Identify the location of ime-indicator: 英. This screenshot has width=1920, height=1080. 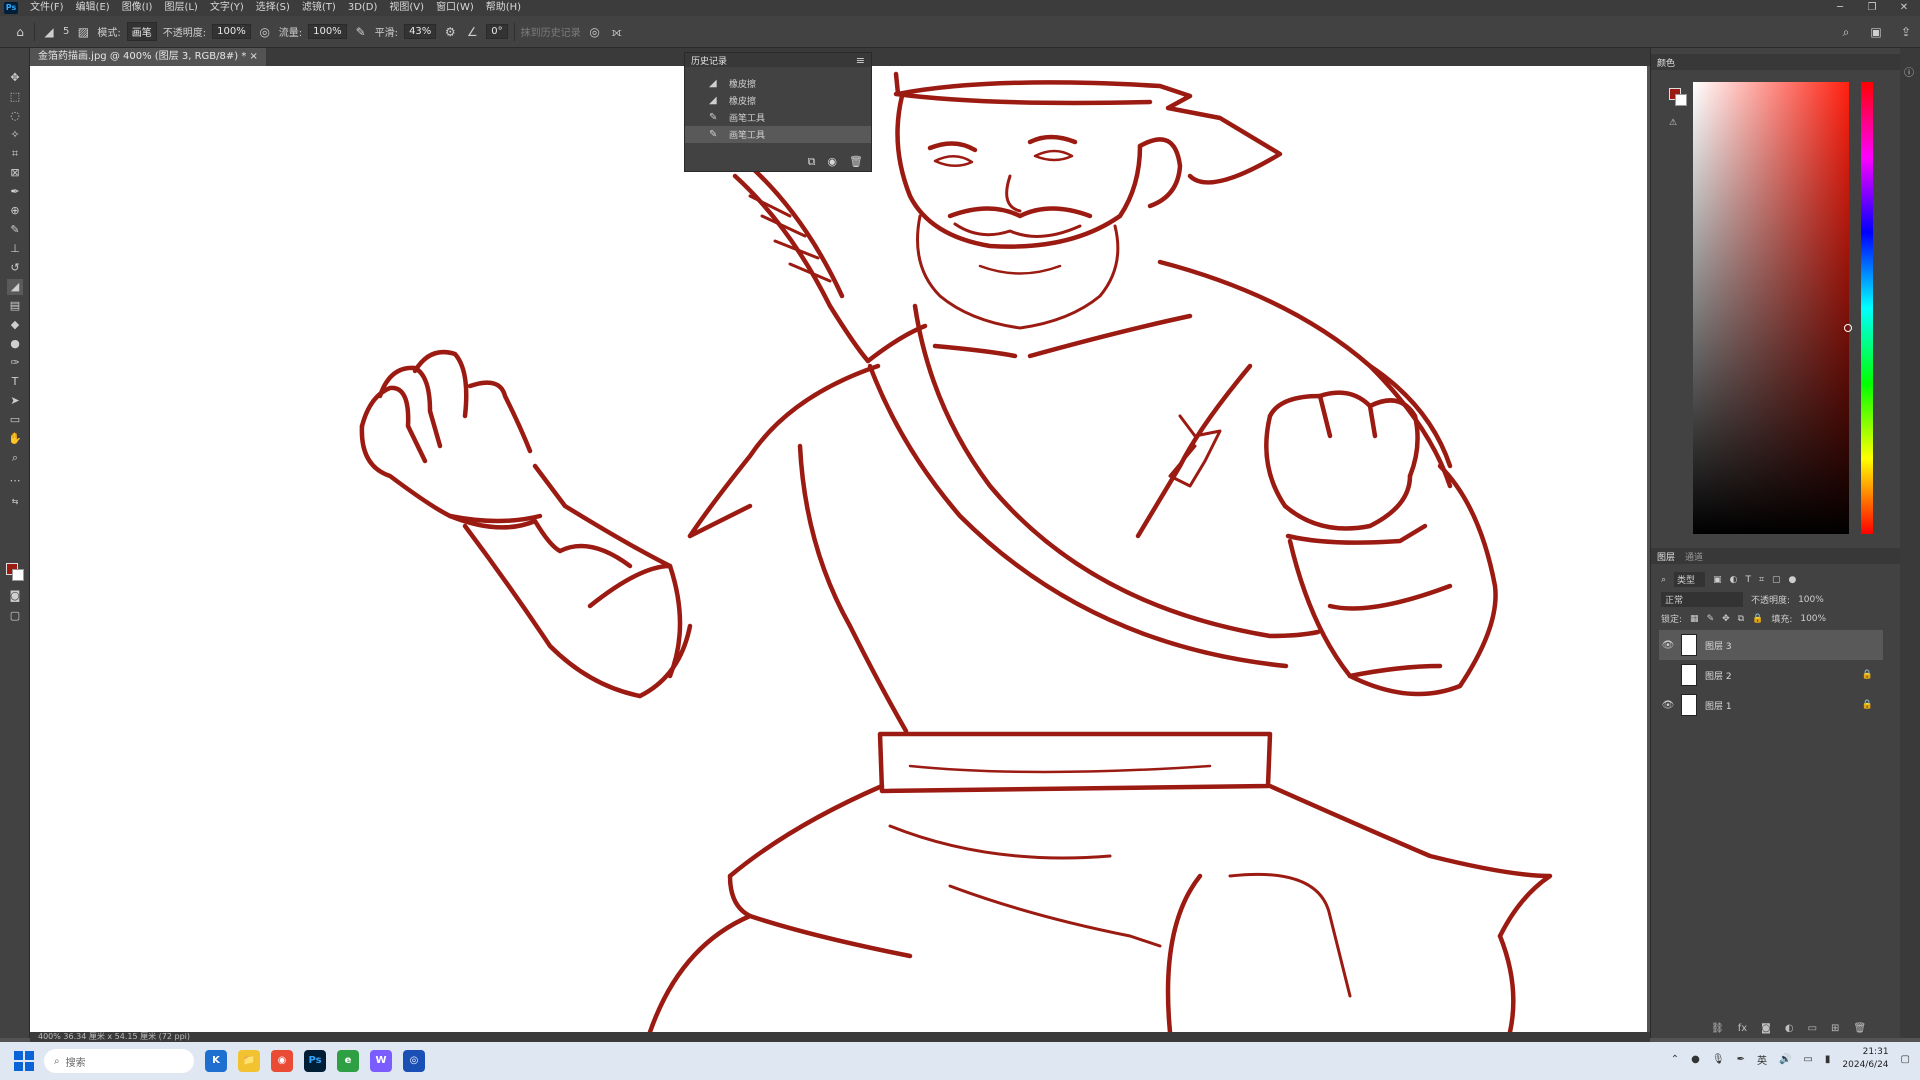
(1762, 1059).